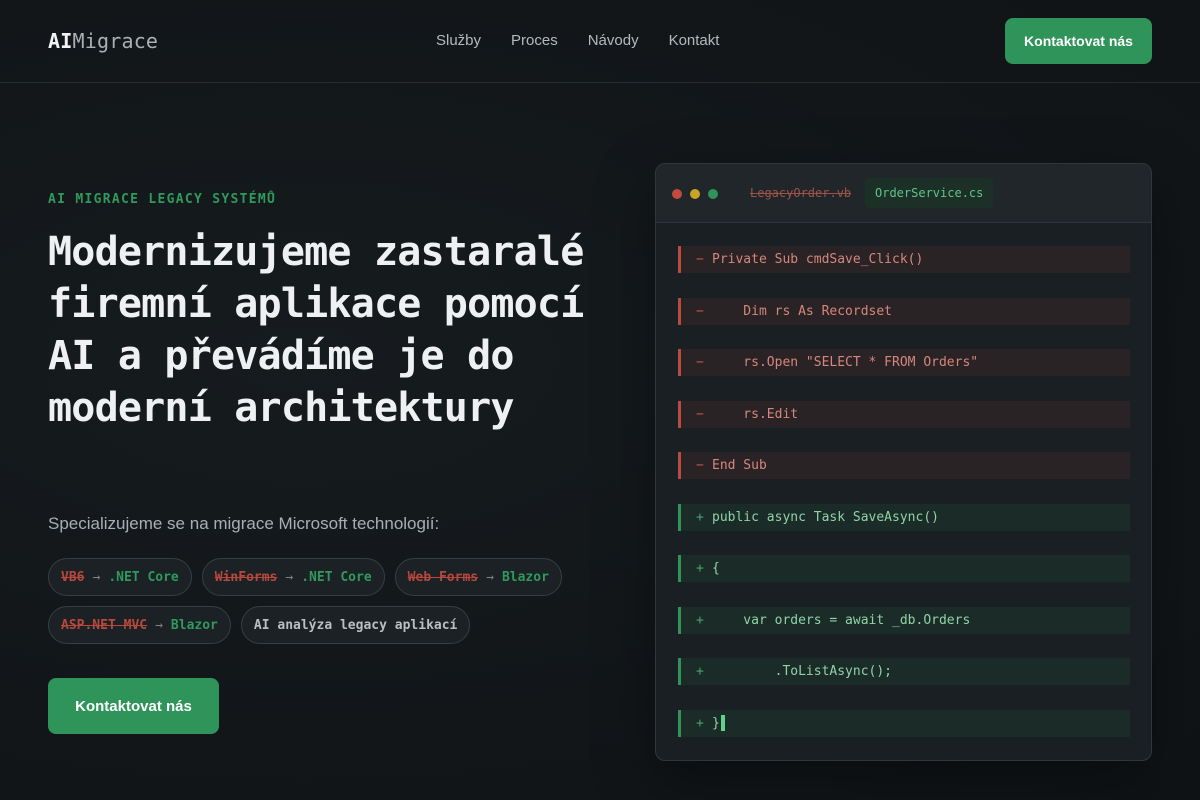 This screenshot has width=1200, height=800. Describe the element at coordinates (677, 194) in the screenshot. I see `window-close-dot-icon` at that location.